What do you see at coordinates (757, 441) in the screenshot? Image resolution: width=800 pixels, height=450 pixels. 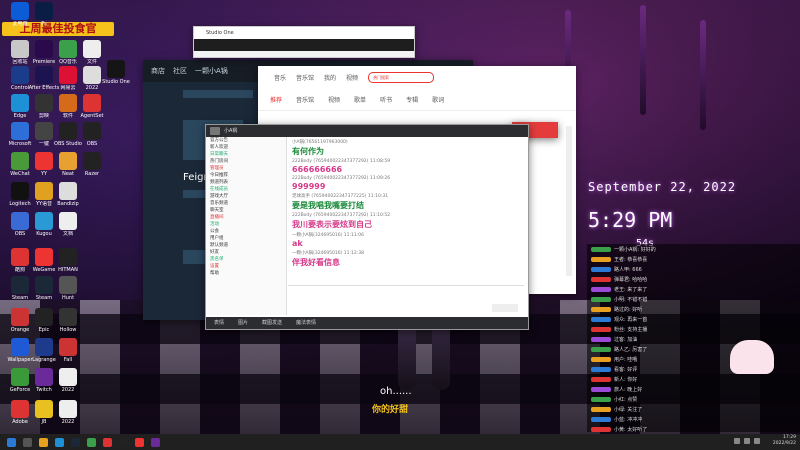 I see `ime-icon` at bounding box center [757, 441].